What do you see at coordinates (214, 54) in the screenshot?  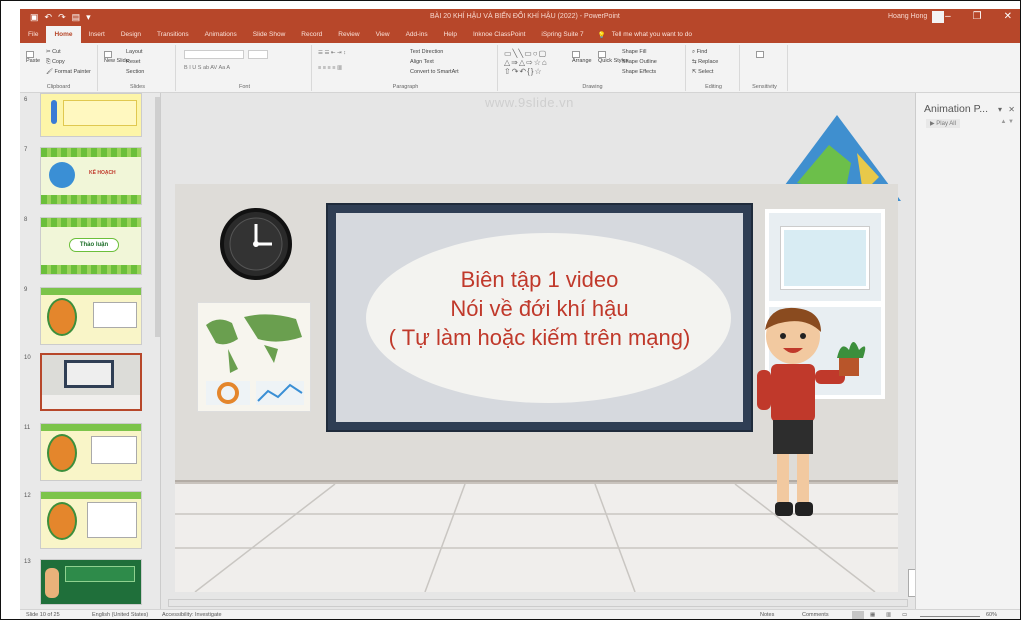 I see `font-name-combo` at bounding box center [214, 54].